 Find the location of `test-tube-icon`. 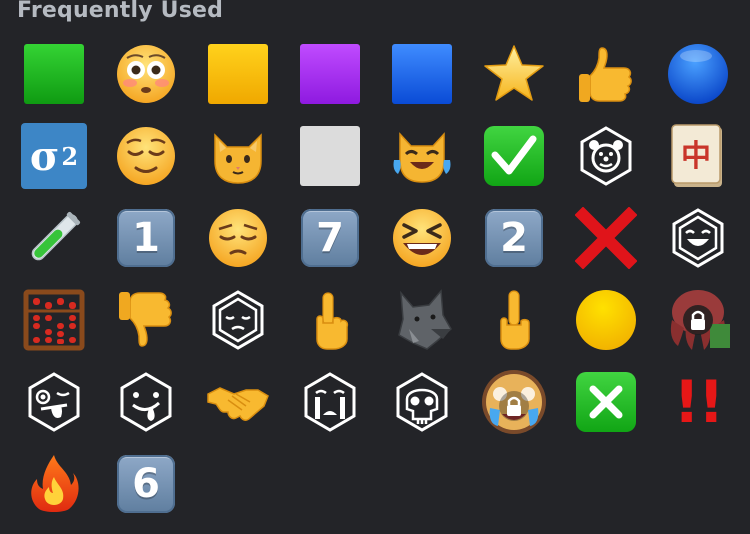

test-tube-icon is located at coordinates (56, 236).